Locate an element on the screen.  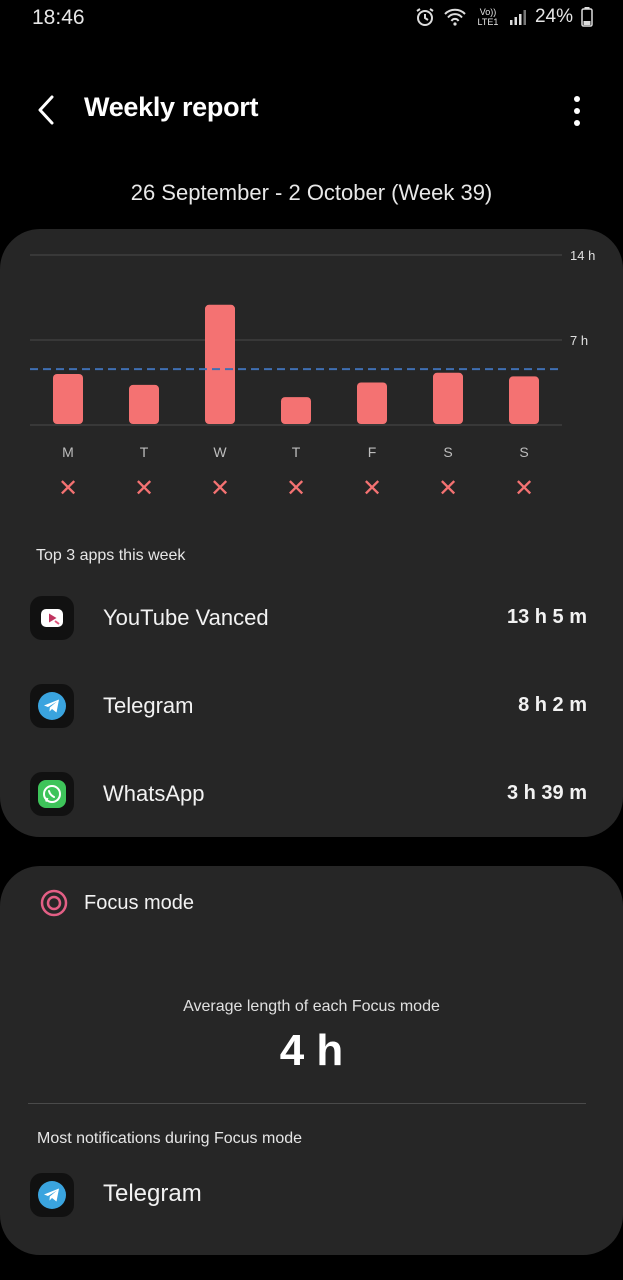
app-bar: Weekly report is located at coordinates (311, 110).